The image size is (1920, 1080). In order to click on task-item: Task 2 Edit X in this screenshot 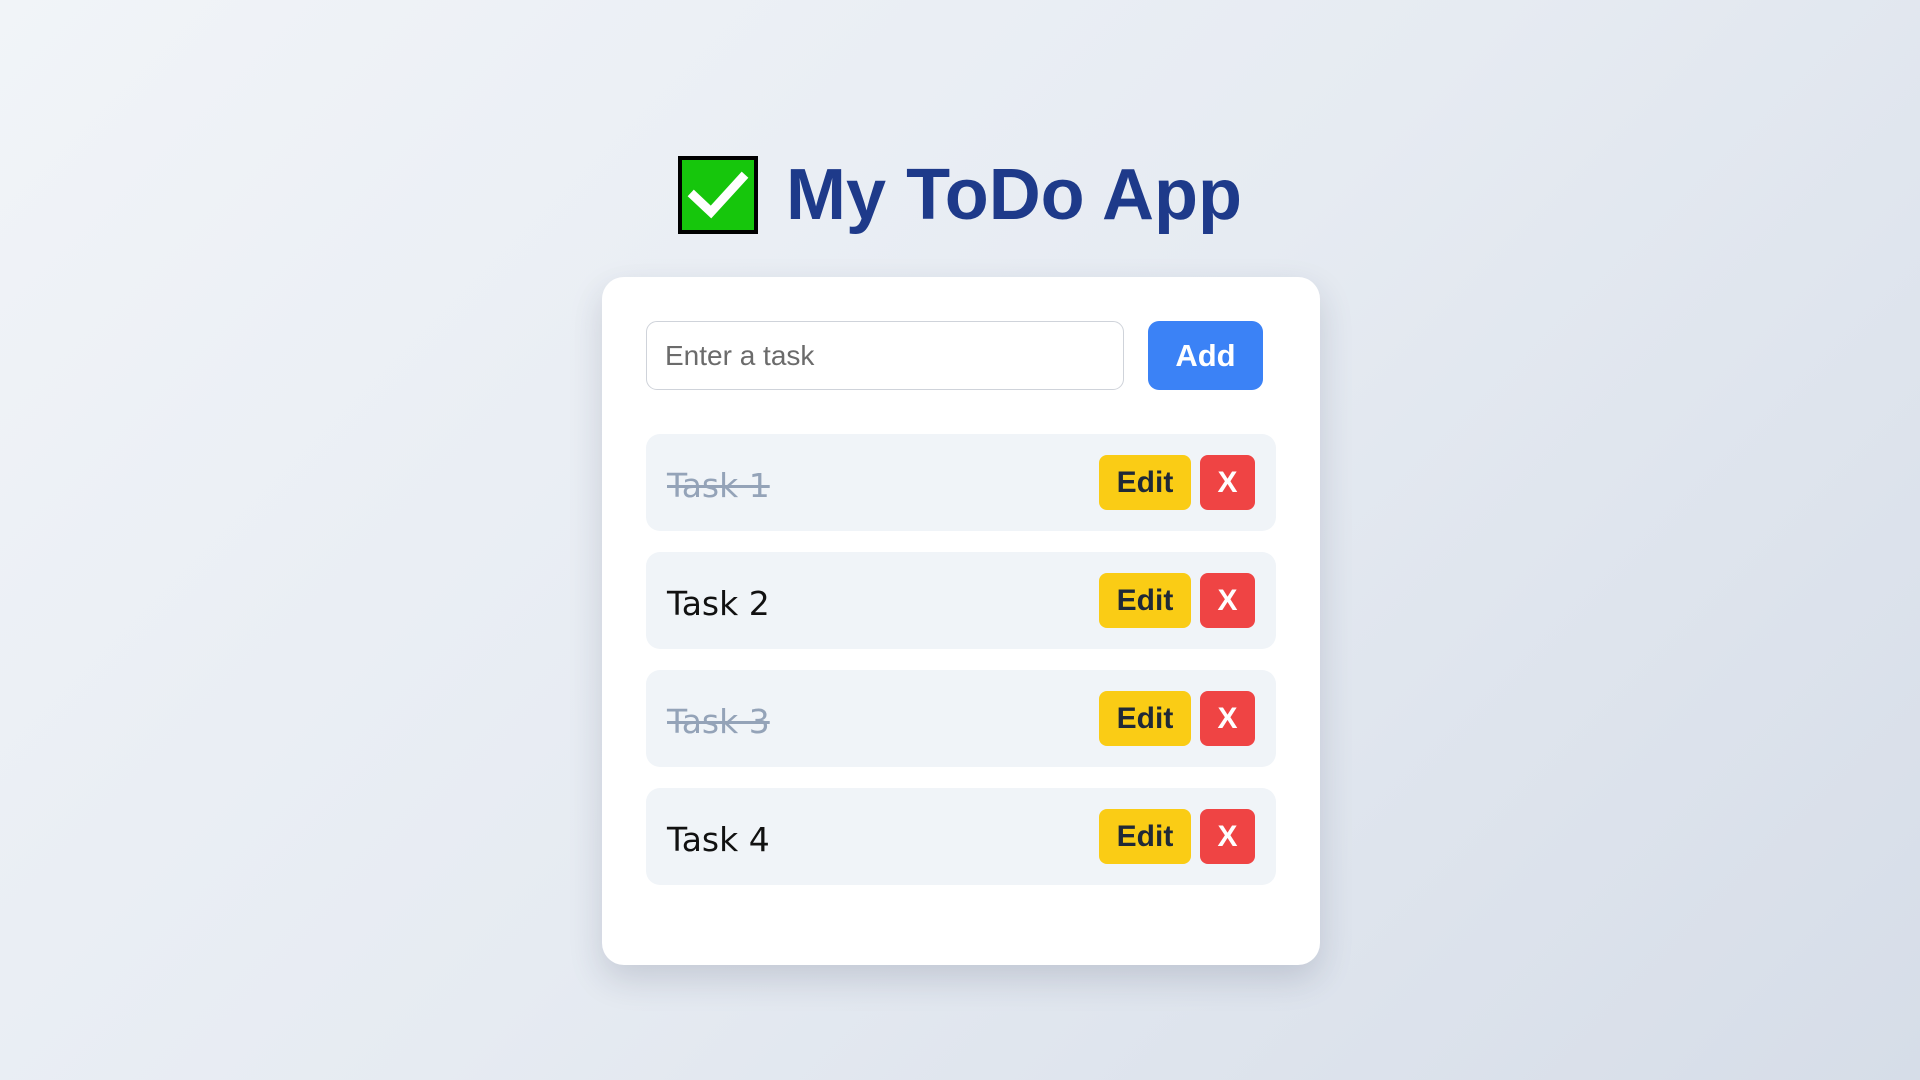, I will do `click(961, 600)`.